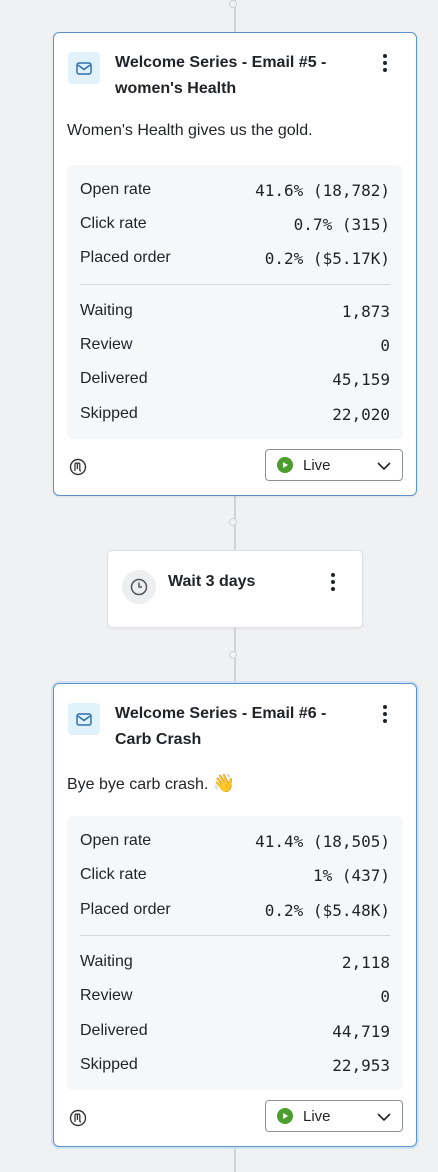  Describe the element at coordinates (361, 379) in the screenshot. I see `stat-value: 45,159` at that location.